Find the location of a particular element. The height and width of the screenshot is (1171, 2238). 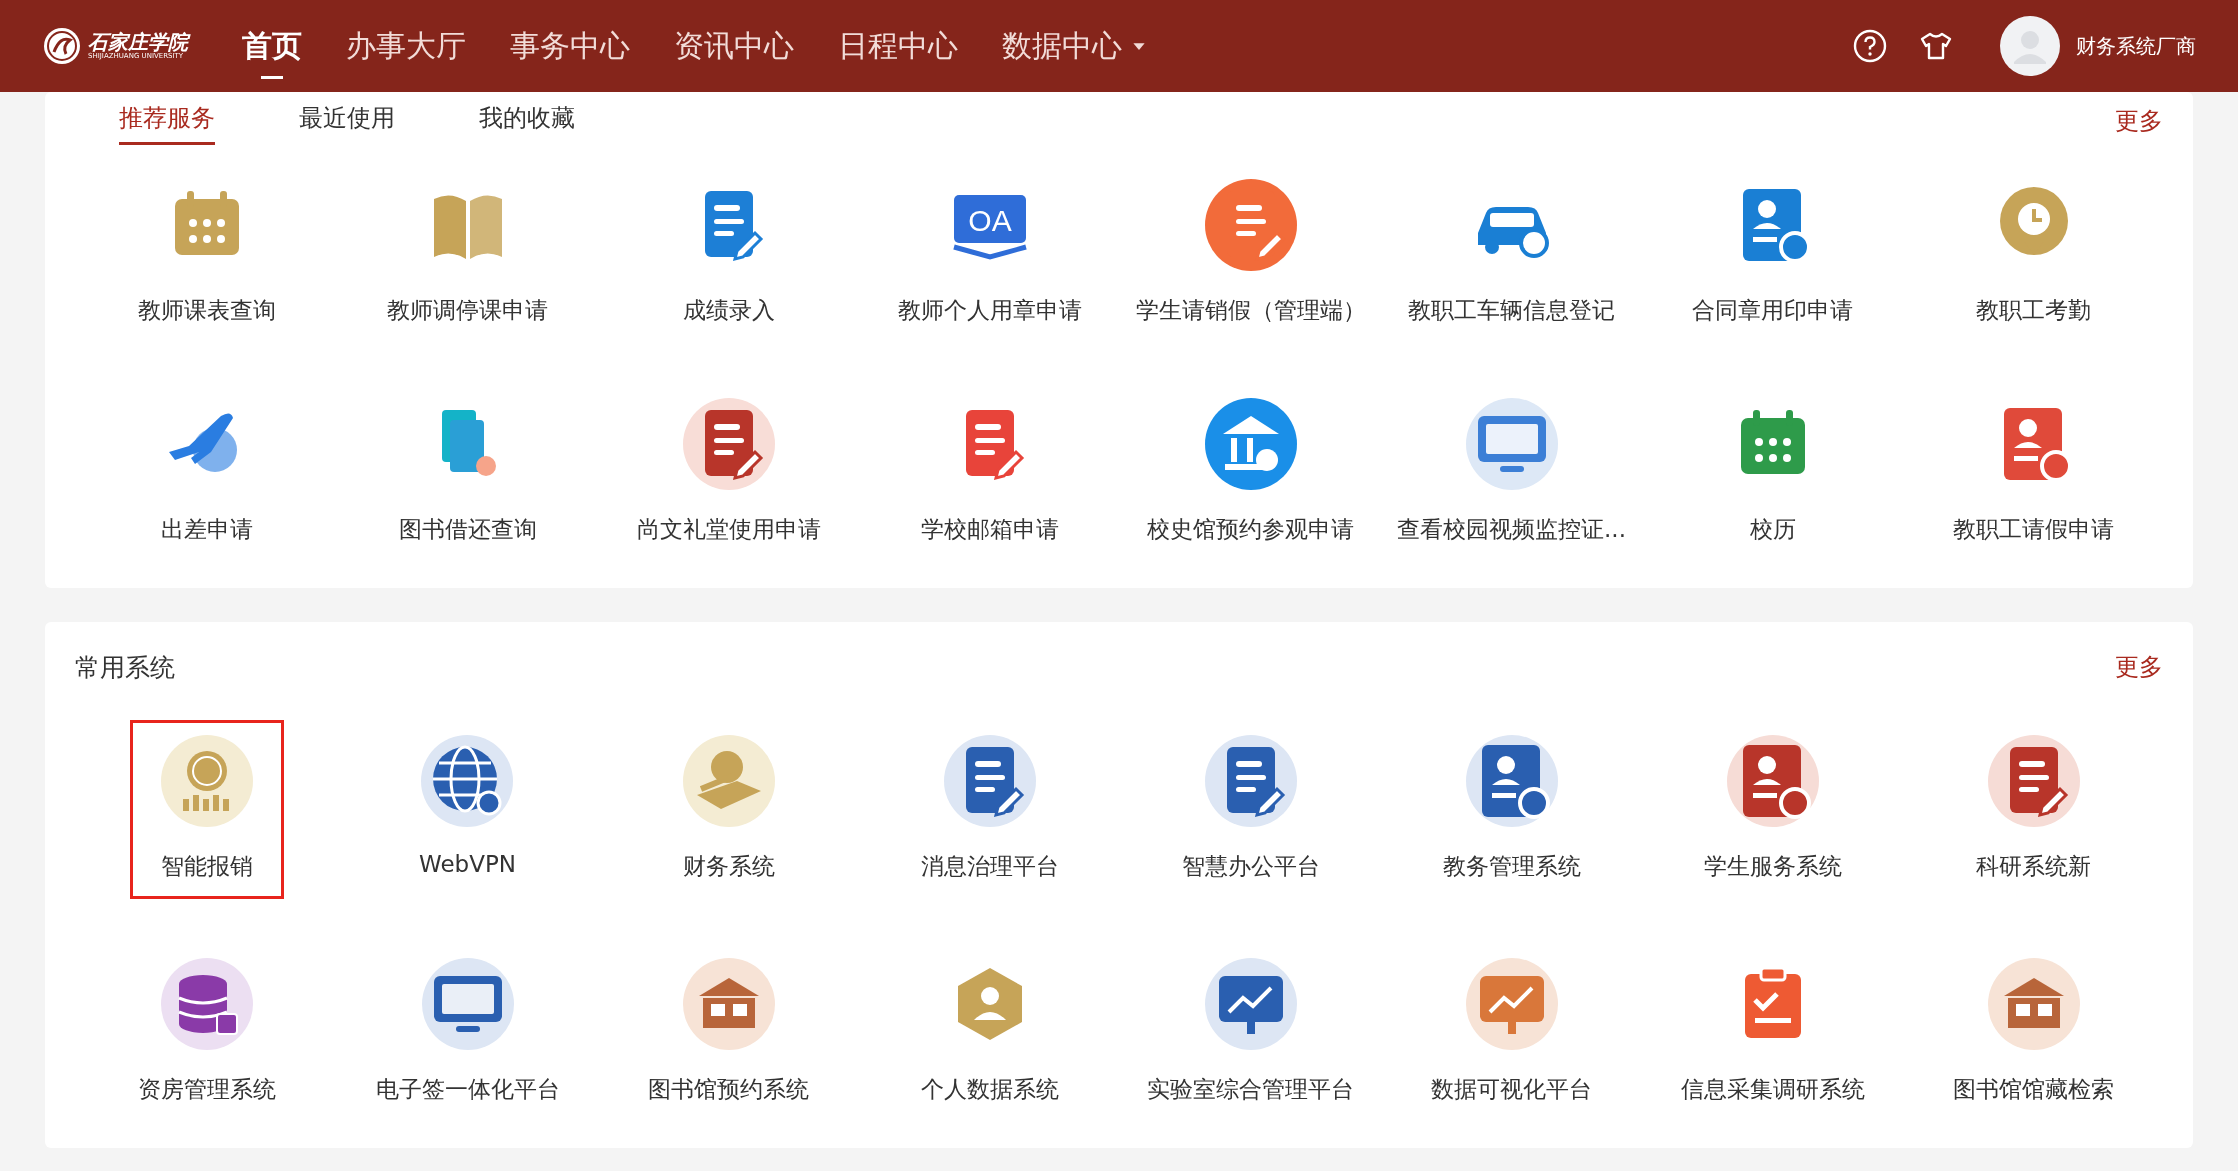

service-tile: 教师调停课申请 is located at coordinates (467, 253).